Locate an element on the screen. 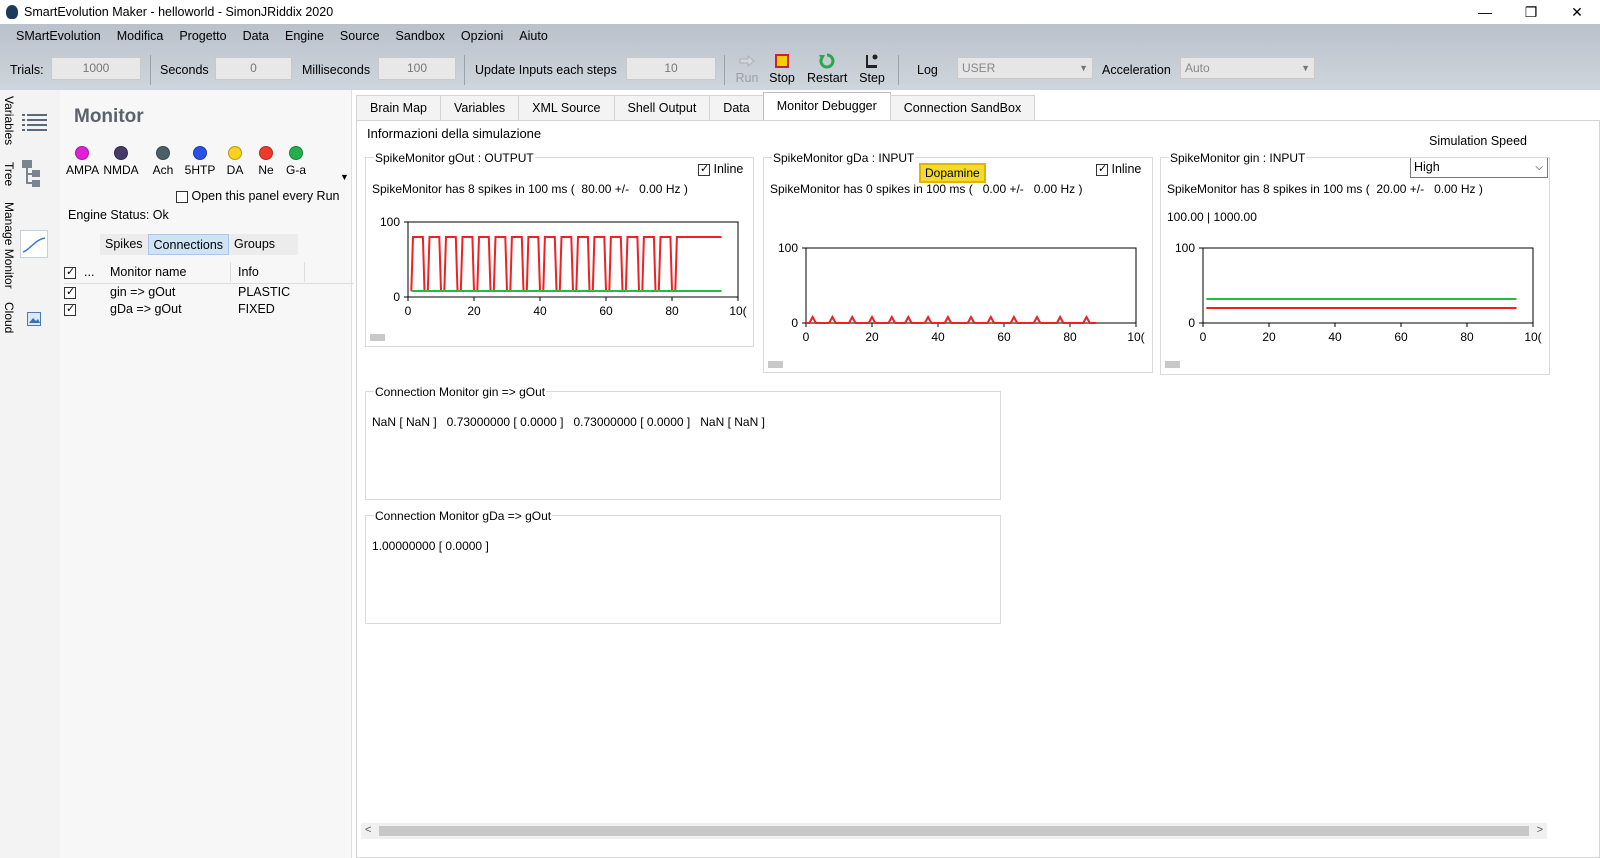 This screenshot has height=858, width=1600. stop-button: Stop is located at coordinates (782, 71).